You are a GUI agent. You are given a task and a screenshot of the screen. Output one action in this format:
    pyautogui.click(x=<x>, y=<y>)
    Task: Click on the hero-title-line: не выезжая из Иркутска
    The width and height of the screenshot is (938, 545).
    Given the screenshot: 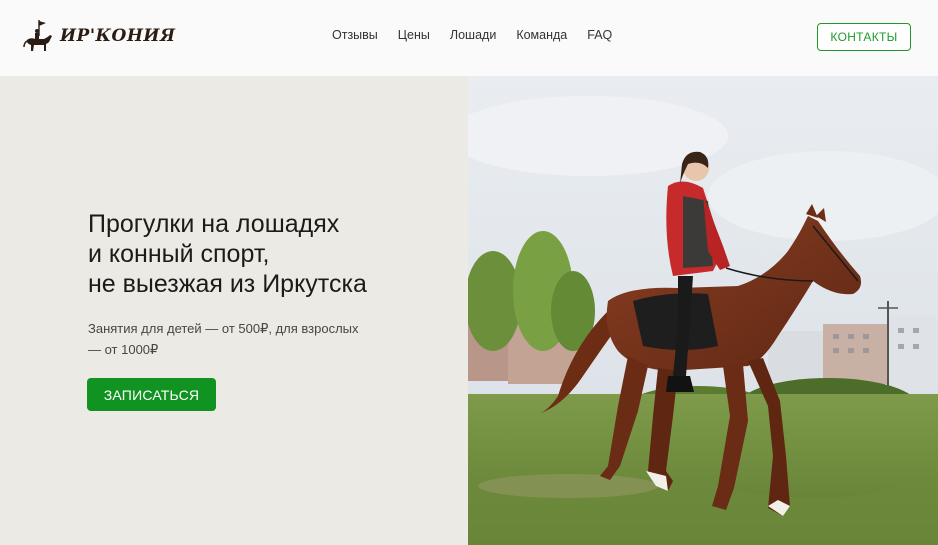 What is the action you would take?
    pyautogui.click(x=227, y=284)
    